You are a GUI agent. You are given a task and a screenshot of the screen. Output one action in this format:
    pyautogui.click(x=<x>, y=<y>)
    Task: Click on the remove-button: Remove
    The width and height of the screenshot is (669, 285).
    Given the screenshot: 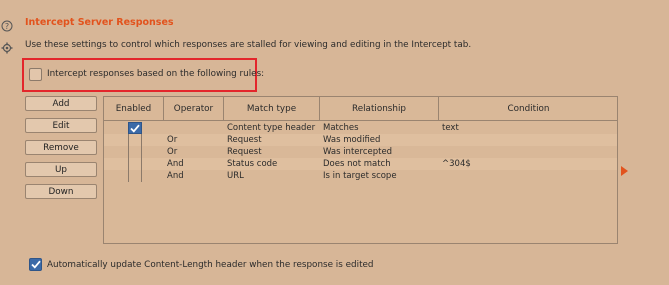 What is the action you would take?
    pyautogui.click(x=61, y=147)
    